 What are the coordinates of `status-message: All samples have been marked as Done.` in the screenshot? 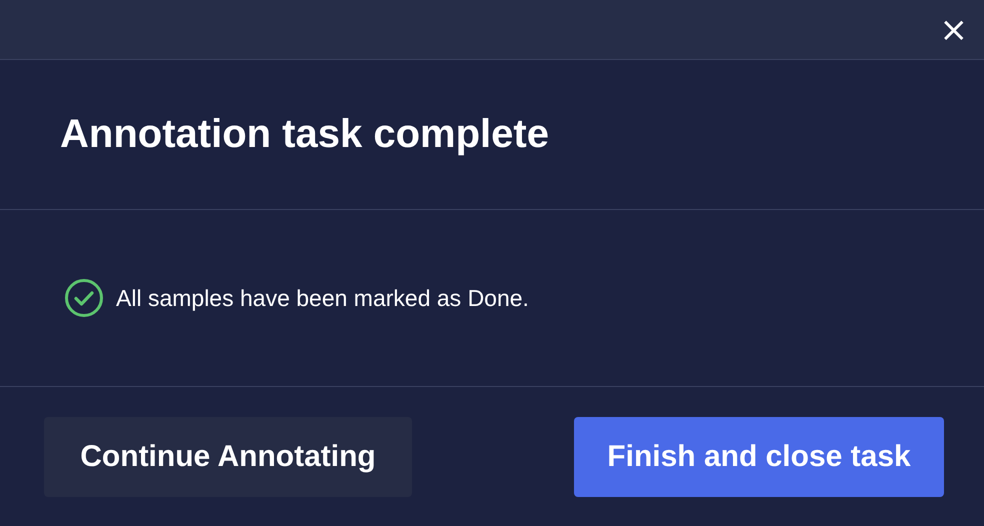 It's located at (322, 298).